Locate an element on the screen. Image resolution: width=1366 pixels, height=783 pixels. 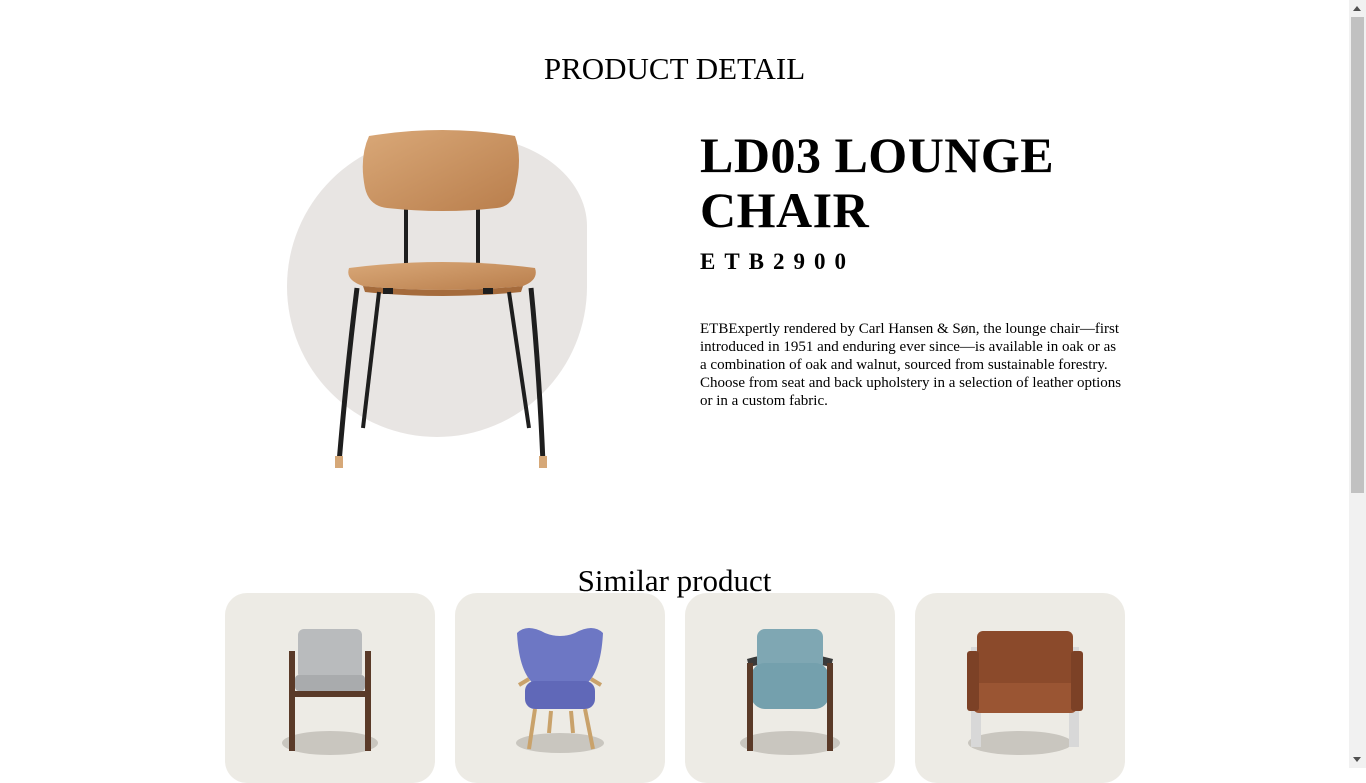
scroll-up-arrow-icon is located at coordinates (1357, 8).